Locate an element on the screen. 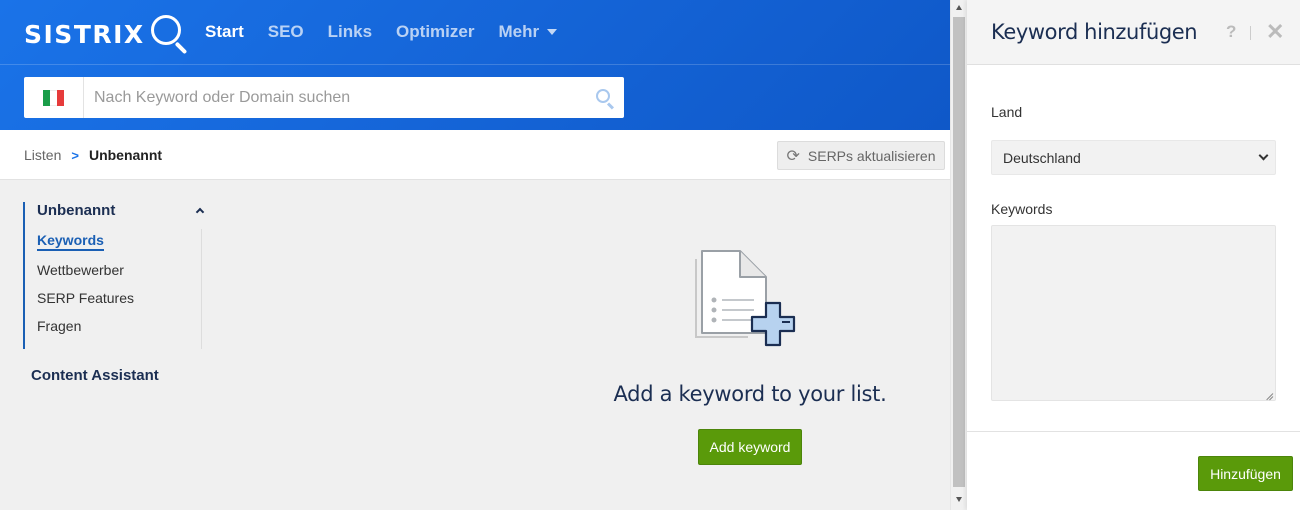 This screenshot has height=510, width=1300. search-input is located at coordinates (334, 97).